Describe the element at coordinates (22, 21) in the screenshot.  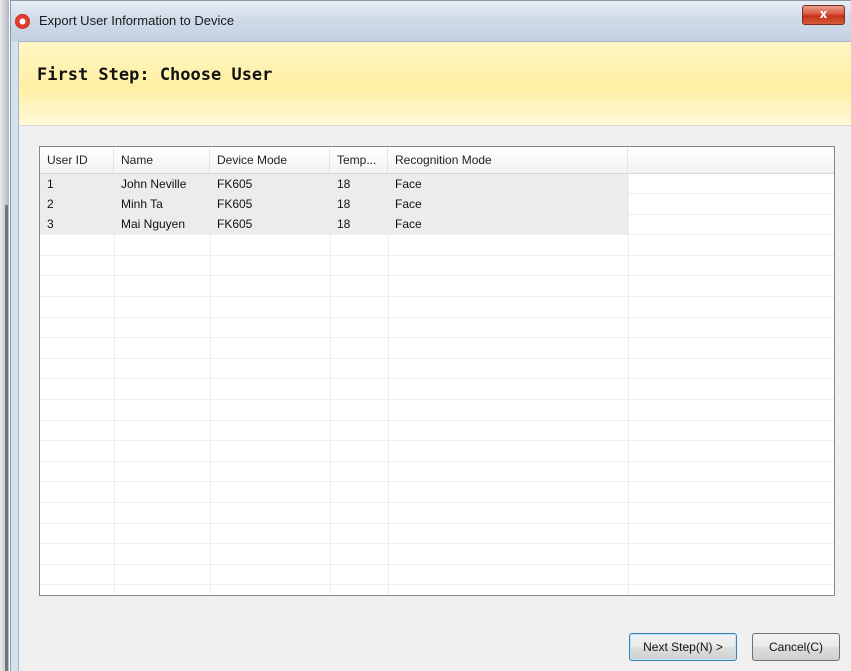
I see `app-icon` at that location.